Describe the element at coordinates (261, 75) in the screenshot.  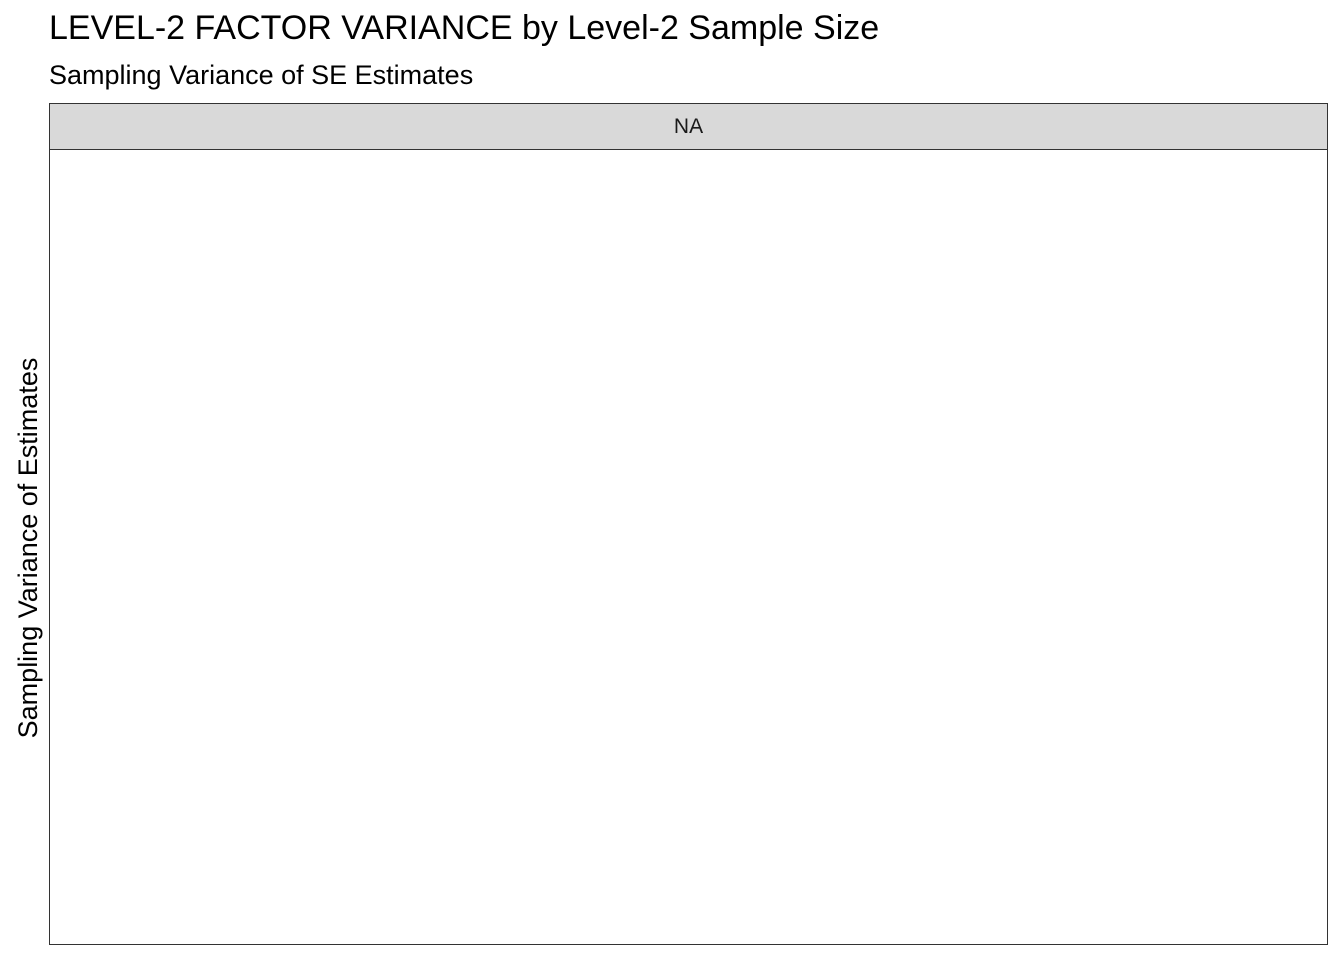
I see `chart-subtitle: Sampling Variance of SE Estimates` at that location.